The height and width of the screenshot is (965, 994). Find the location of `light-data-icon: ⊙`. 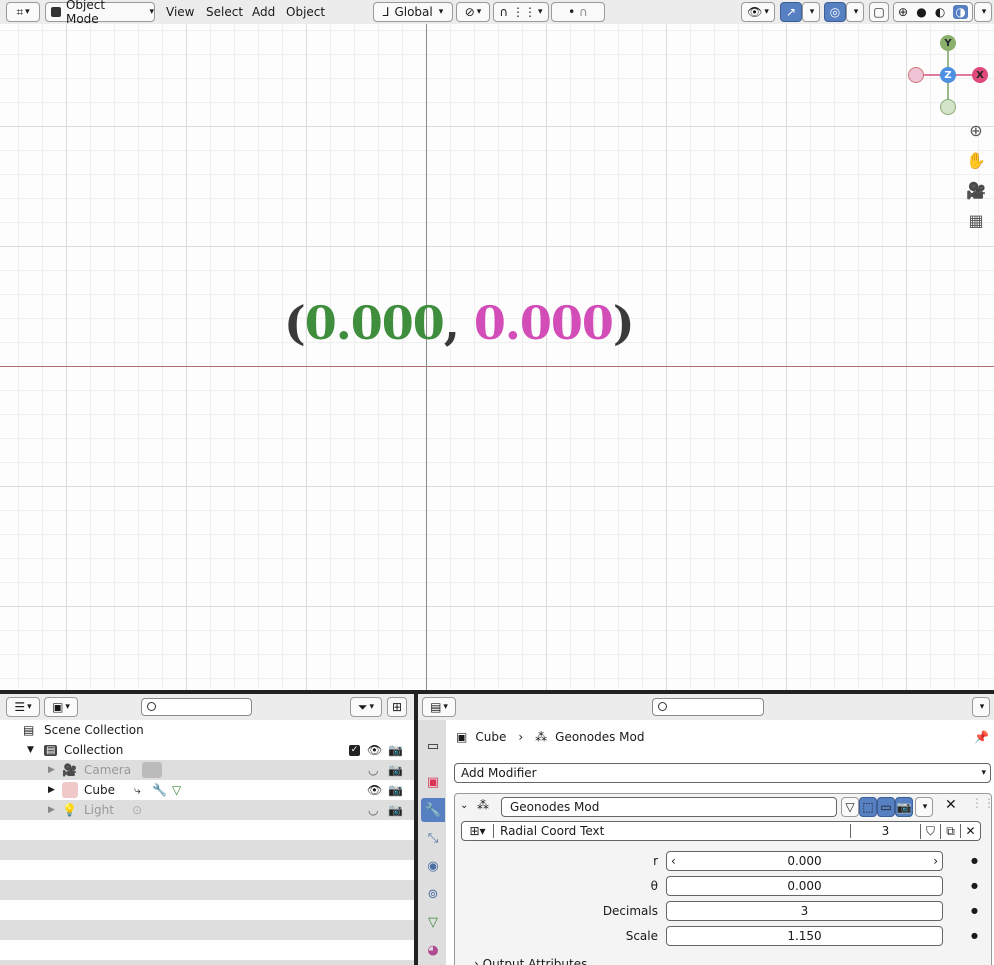

light-data-icon: ⊙ is located at coordinates (137, 810).